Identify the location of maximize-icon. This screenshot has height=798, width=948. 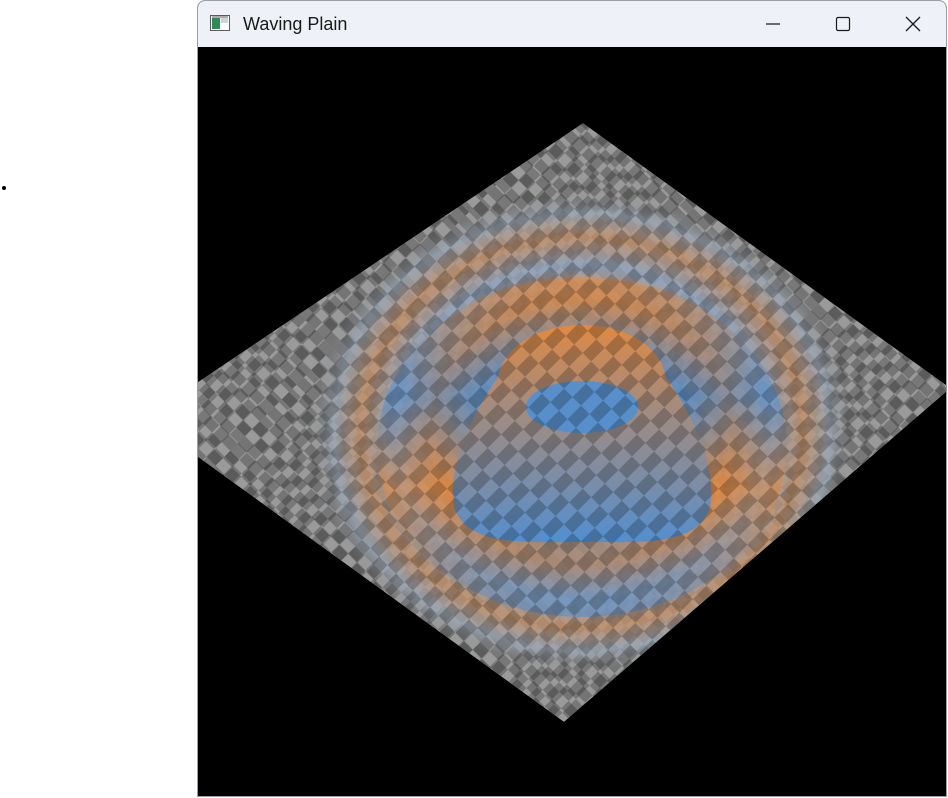
(843, 24).